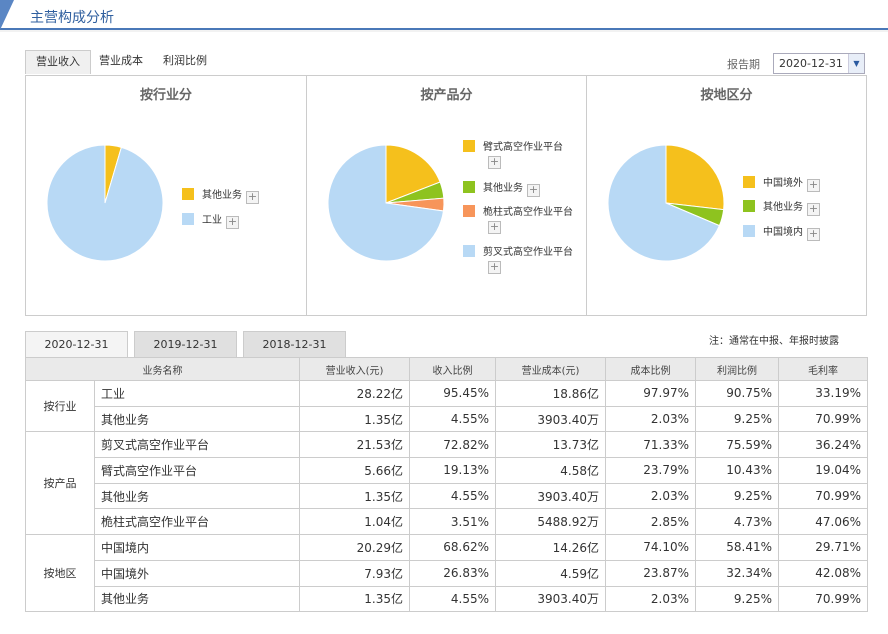  Describe the element at coordinates (811, 63) in the screenshot. I see `period-select-value: 2020-12-31` at that location.